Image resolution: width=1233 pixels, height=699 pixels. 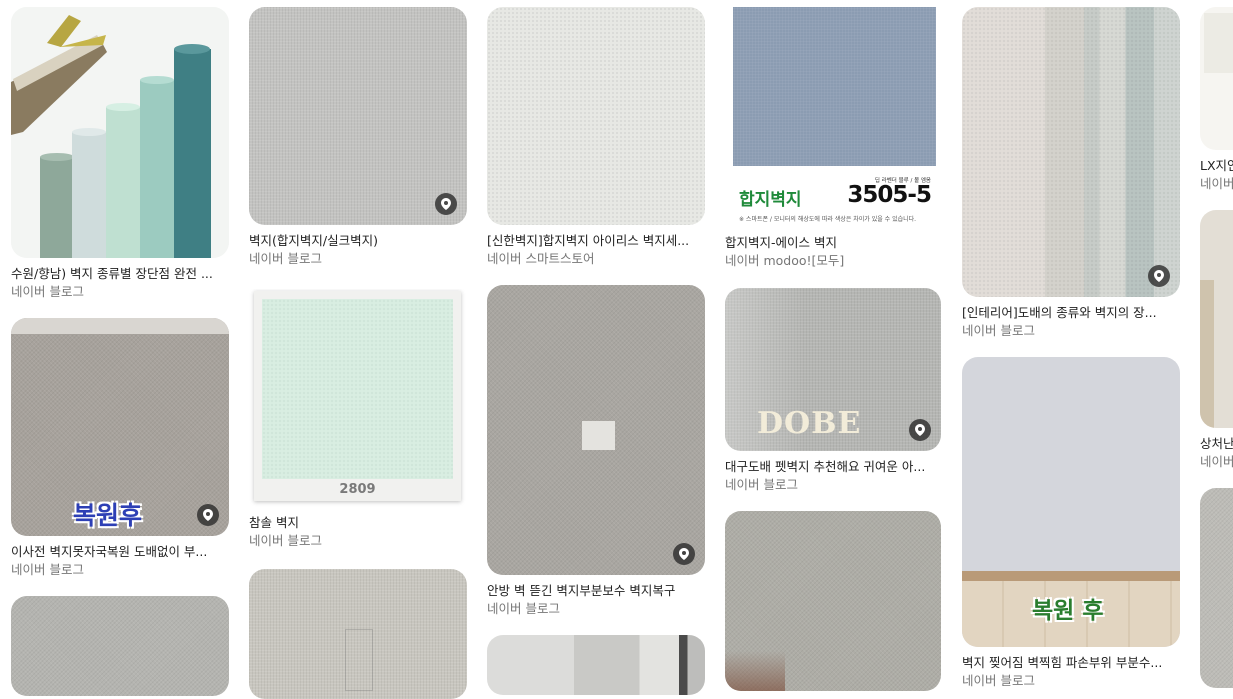 I want to click on strip-texture, so click(x=1071, y=152).